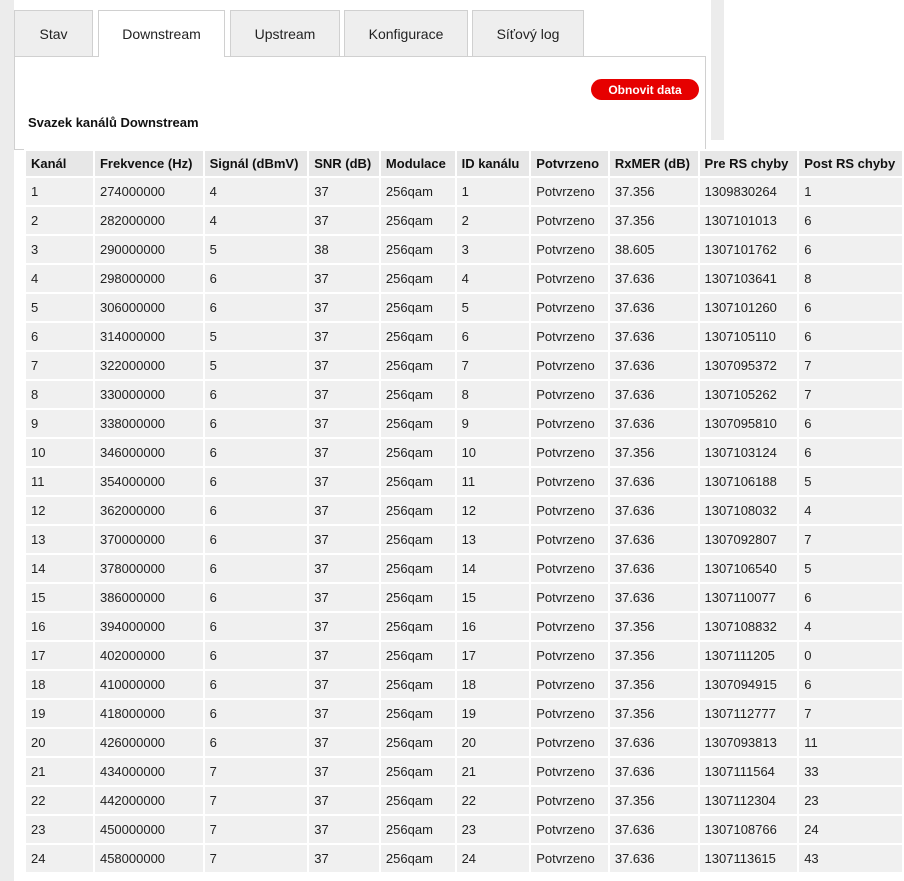 This screenshot has width=904, height=881. What do you see at coordinates (148, 452) in the screenshot?
I see `cell-frekvence: 346000000` at bounding box center [148, 452].